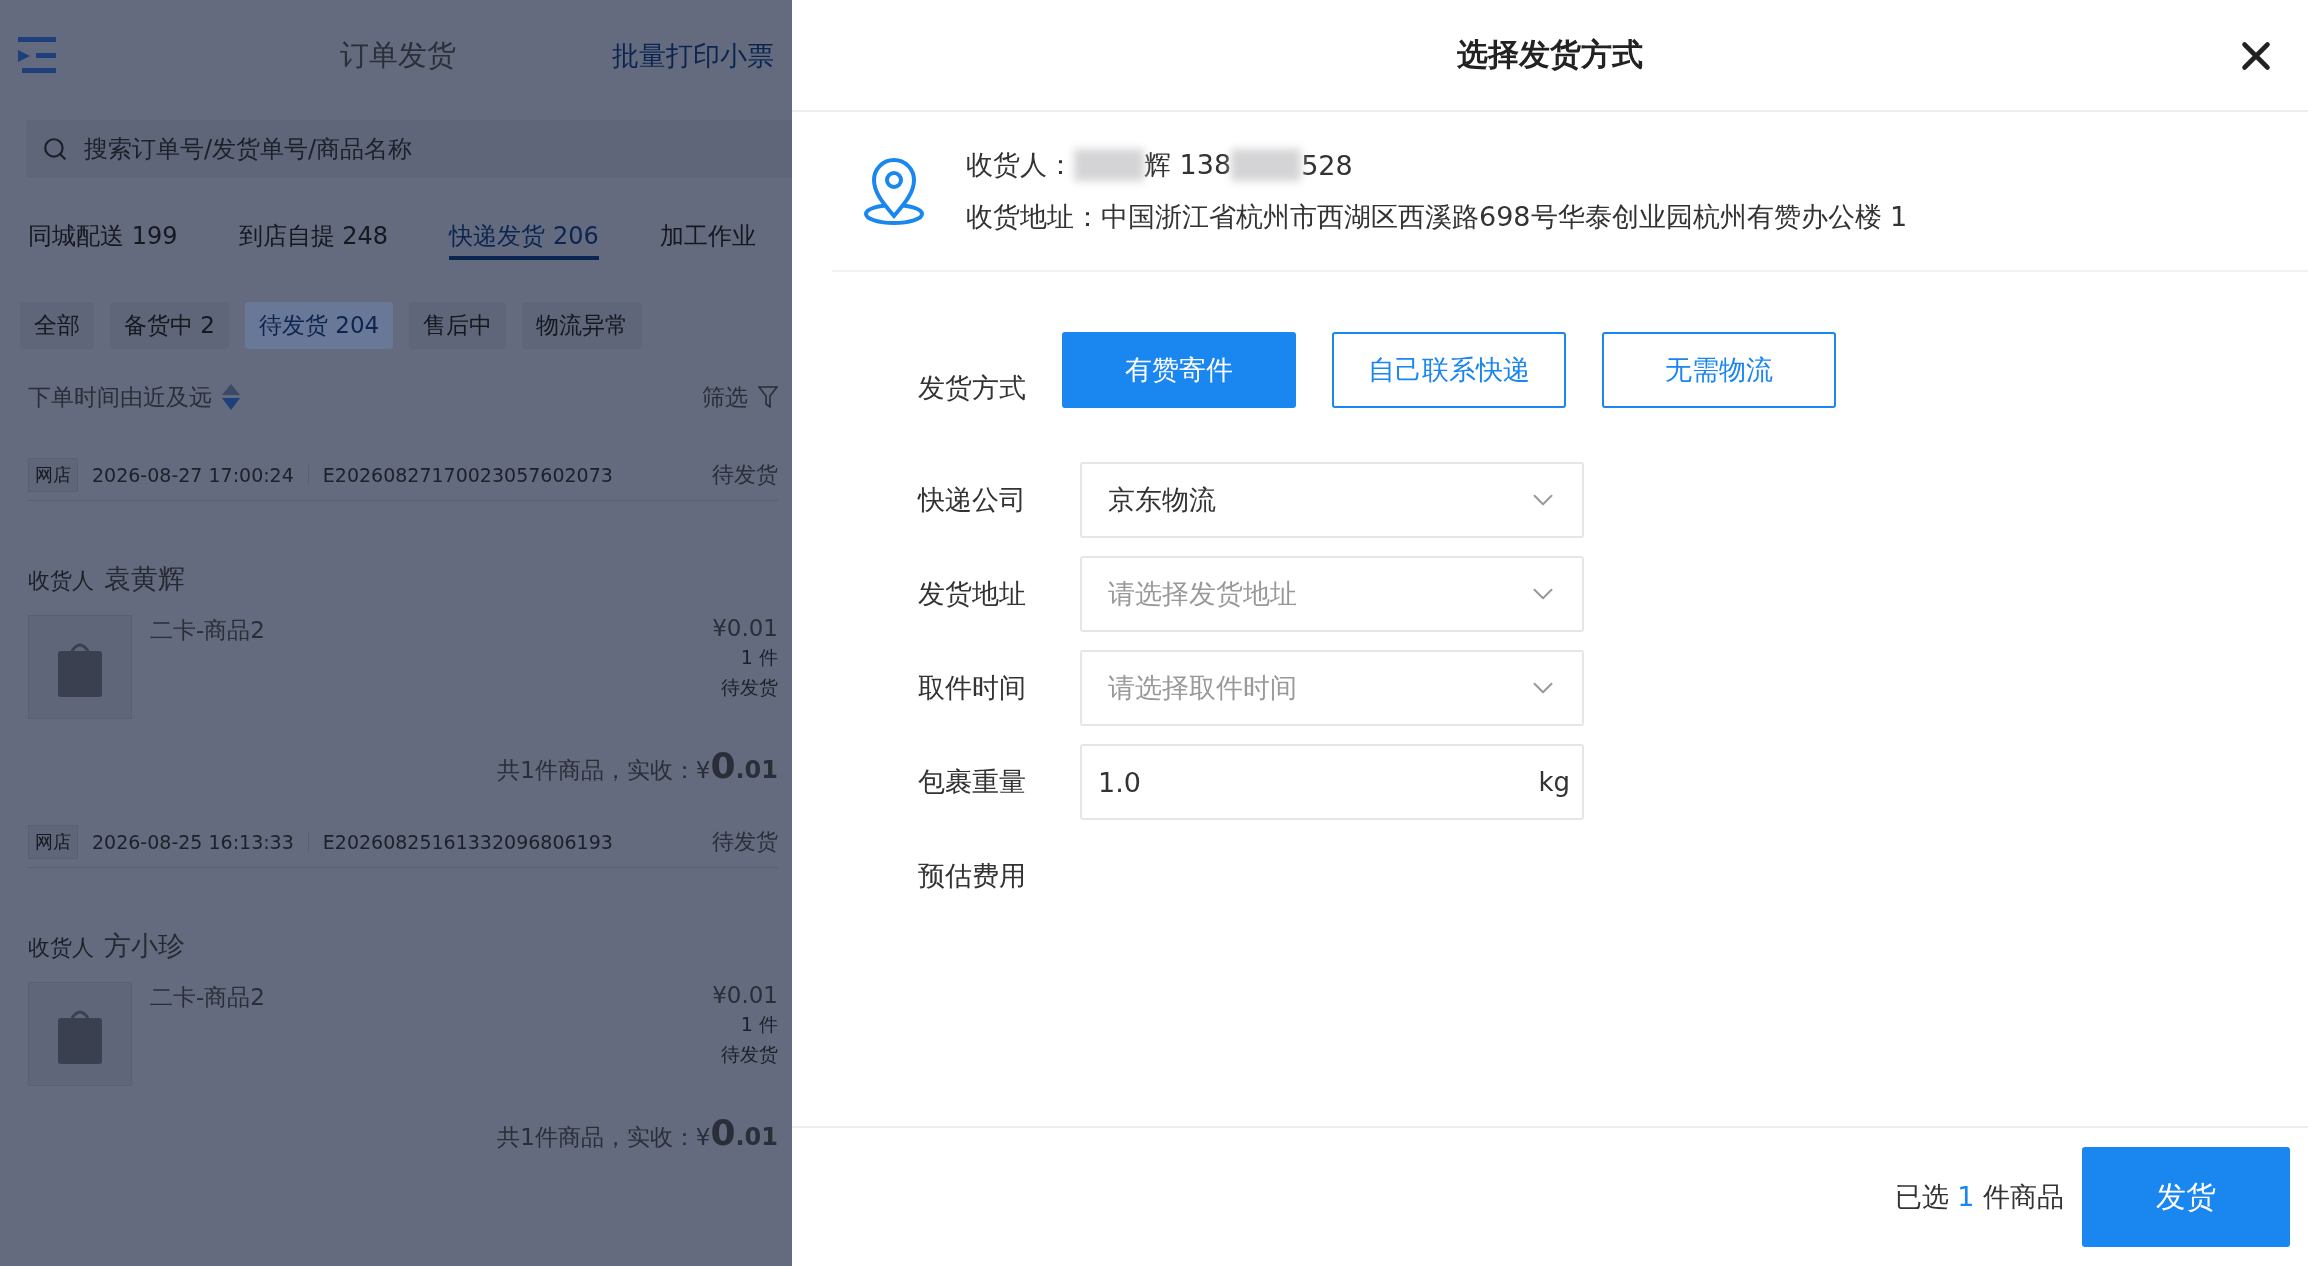  What do you see at coordinates (972, 388) in the screenshot?
I see `field-label: 发货方式` at bounding box center [972, 388].